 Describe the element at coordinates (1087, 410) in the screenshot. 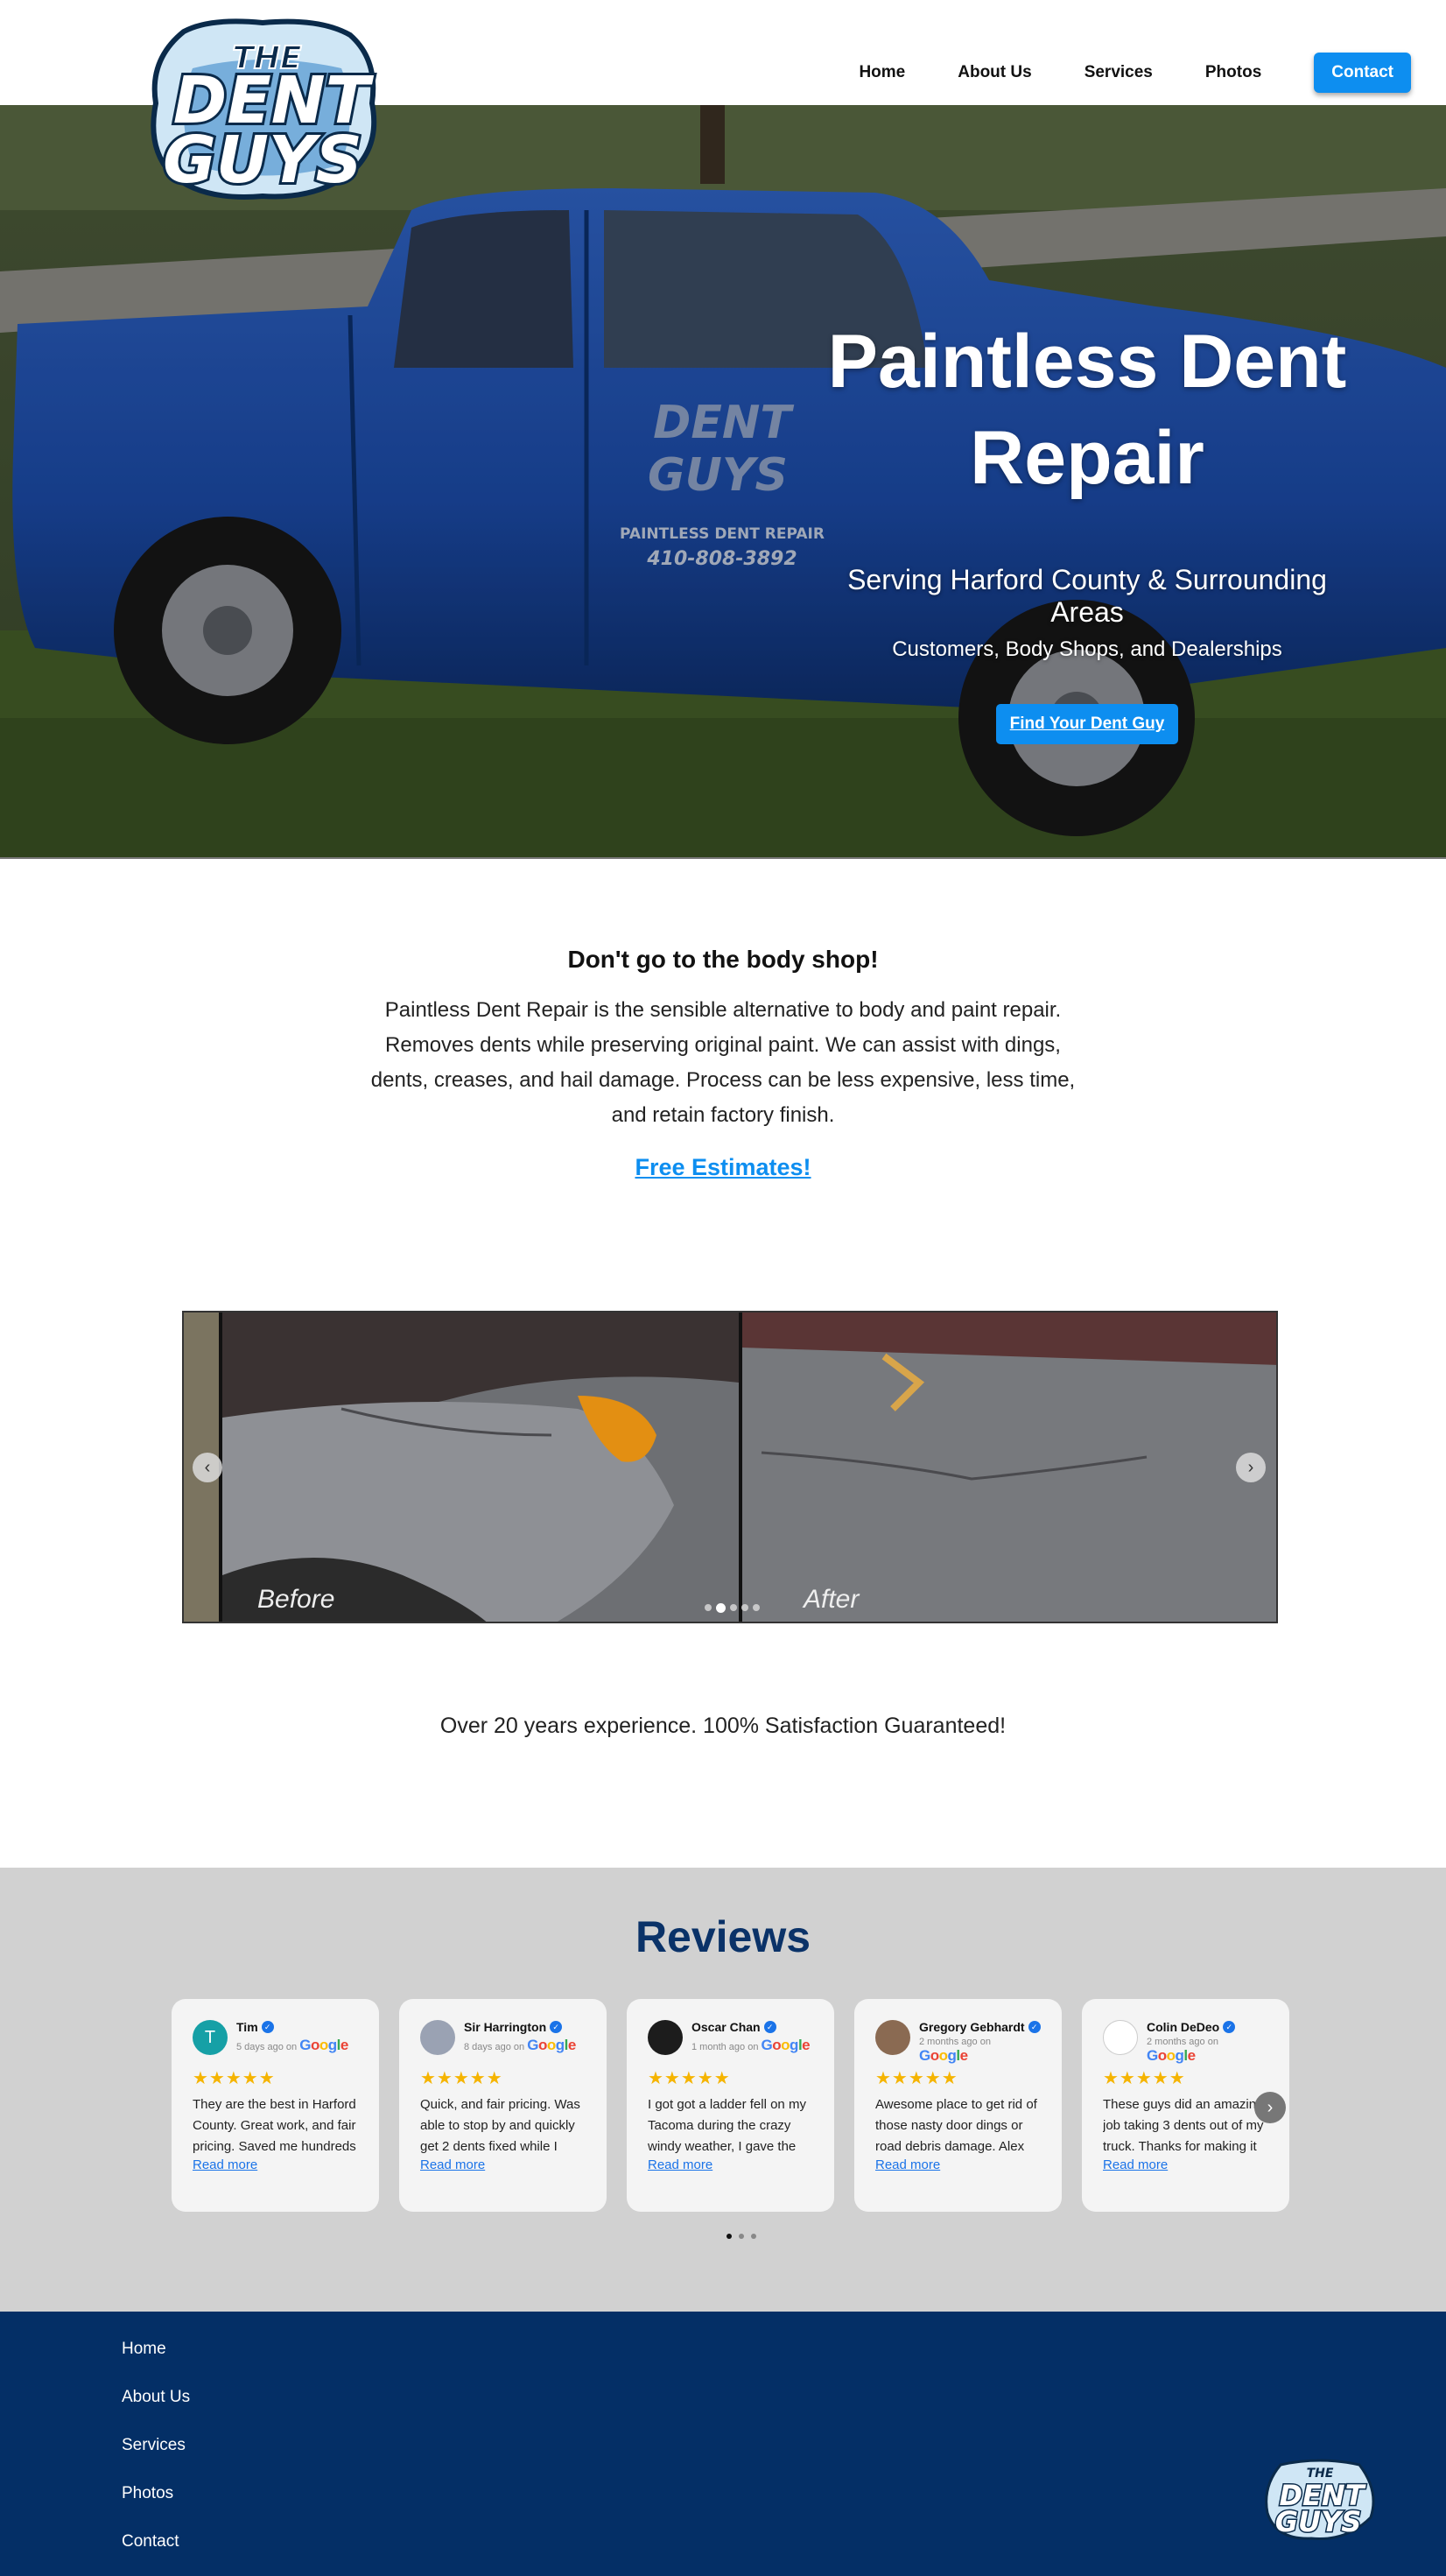

I see `hero-title: Paintless Dent Repair` at that location.